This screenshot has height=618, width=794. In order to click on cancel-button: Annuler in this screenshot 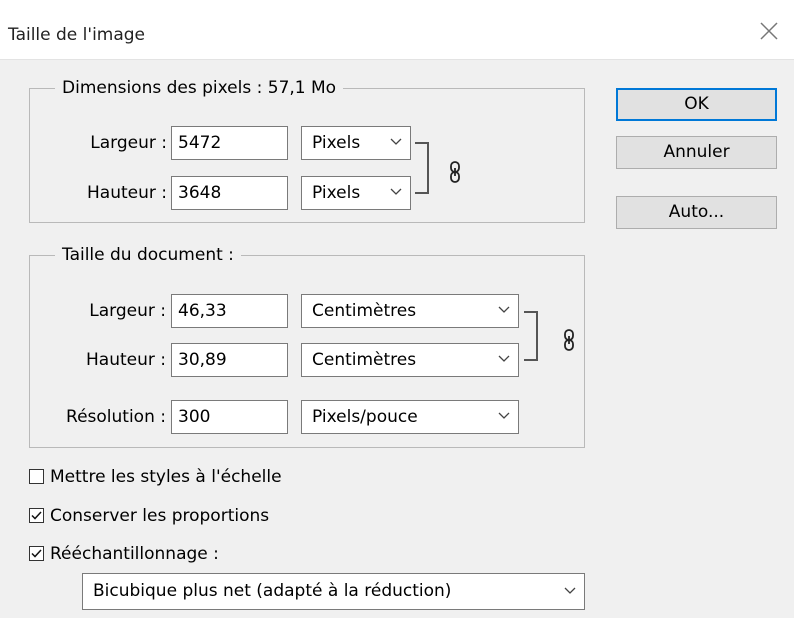, I will do `click(696, 152)`.